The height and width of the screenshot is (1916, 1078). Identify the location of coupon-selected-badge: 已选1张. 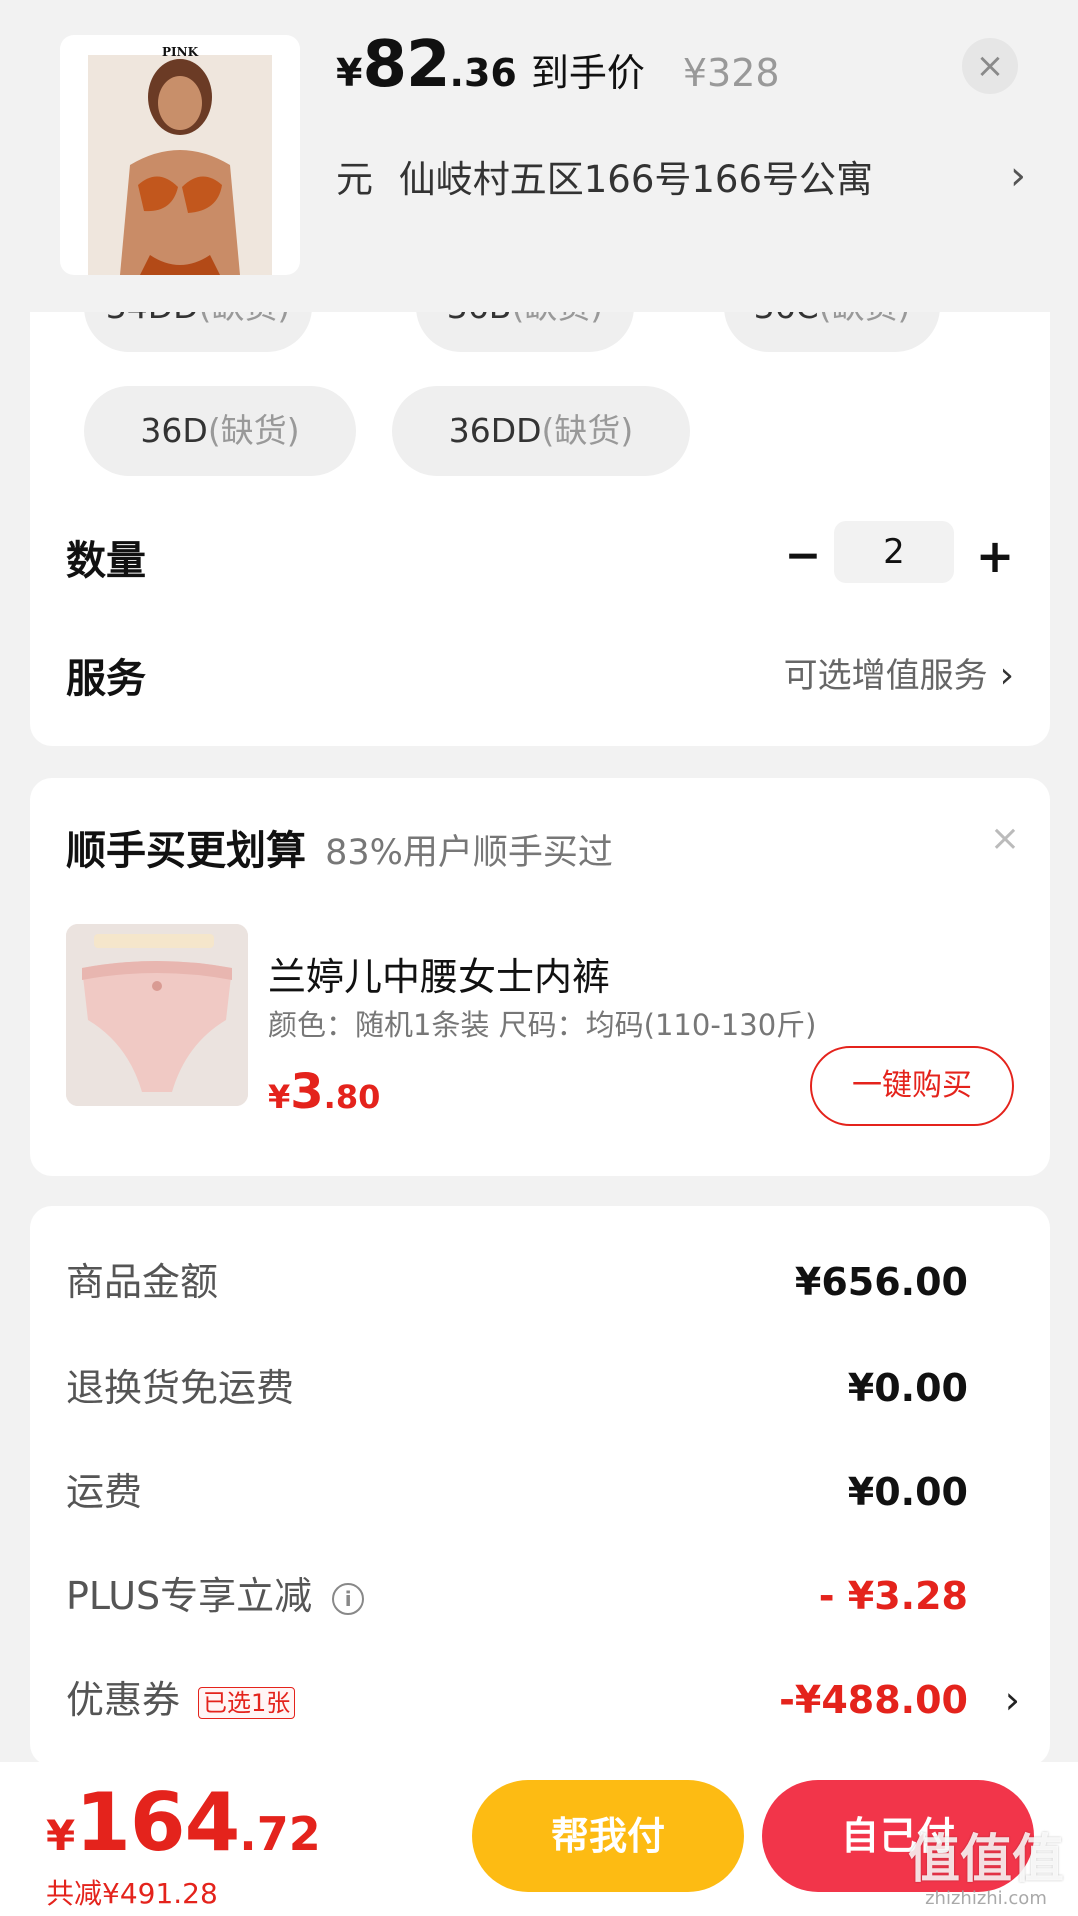
(247, 1702).